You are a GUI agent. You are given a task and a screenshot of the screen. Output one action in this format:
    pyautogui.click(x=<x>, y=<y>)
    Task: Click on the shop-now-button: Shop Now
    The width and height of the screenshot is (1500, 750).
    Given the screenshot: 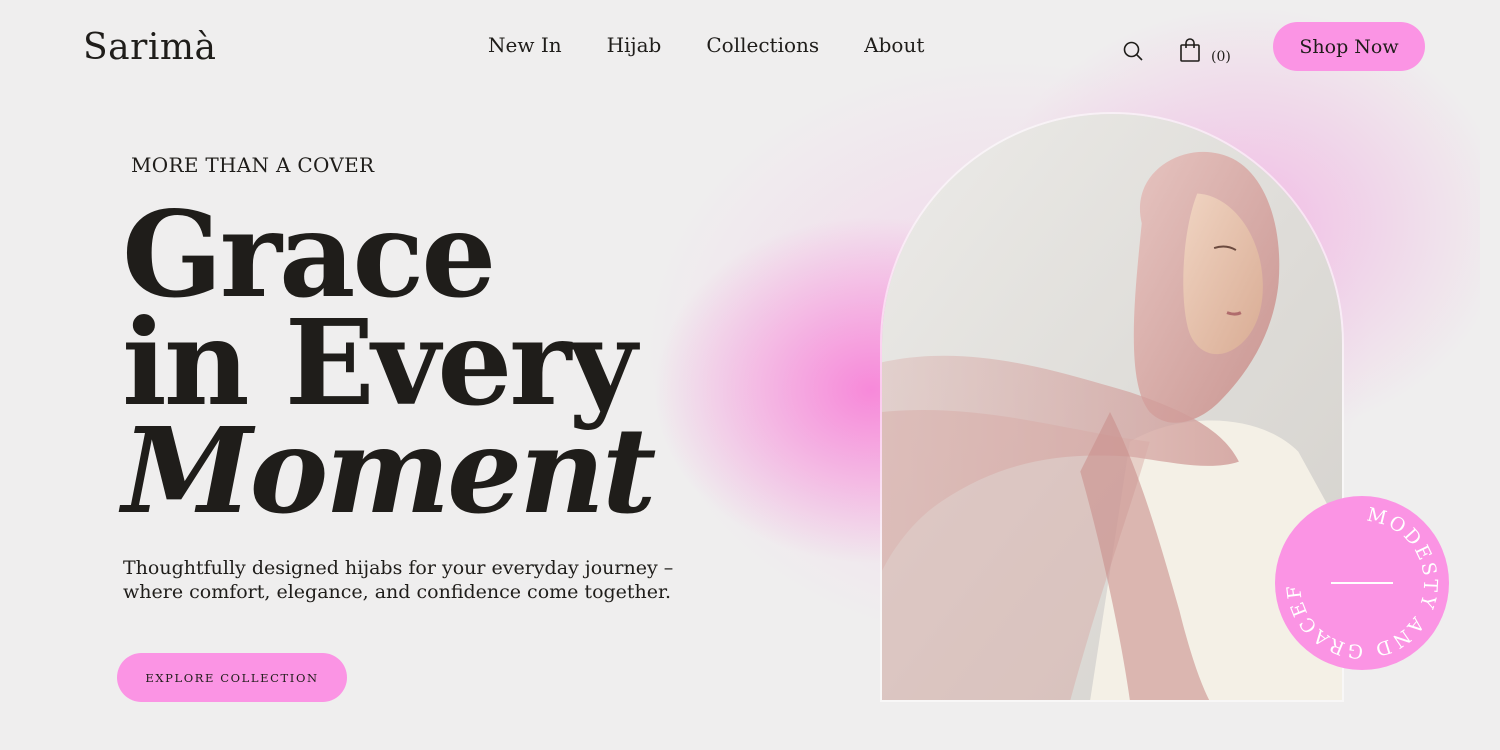 What is the action you would take?
    pyautogui.click(x=1349, y=46)
    